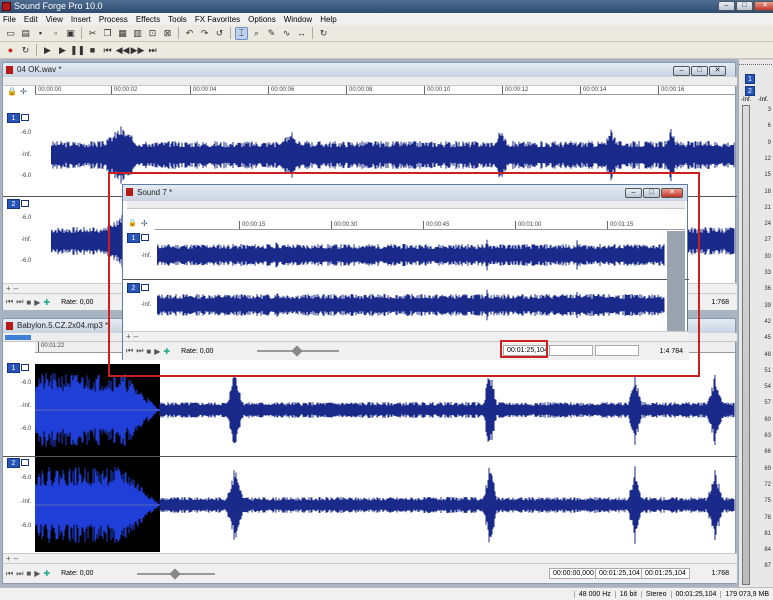 This screenshot has height=600, width=773. Describe the element at coordinates (323, 33) in the screenshot. I see `loop-icon: ↻` at that location.